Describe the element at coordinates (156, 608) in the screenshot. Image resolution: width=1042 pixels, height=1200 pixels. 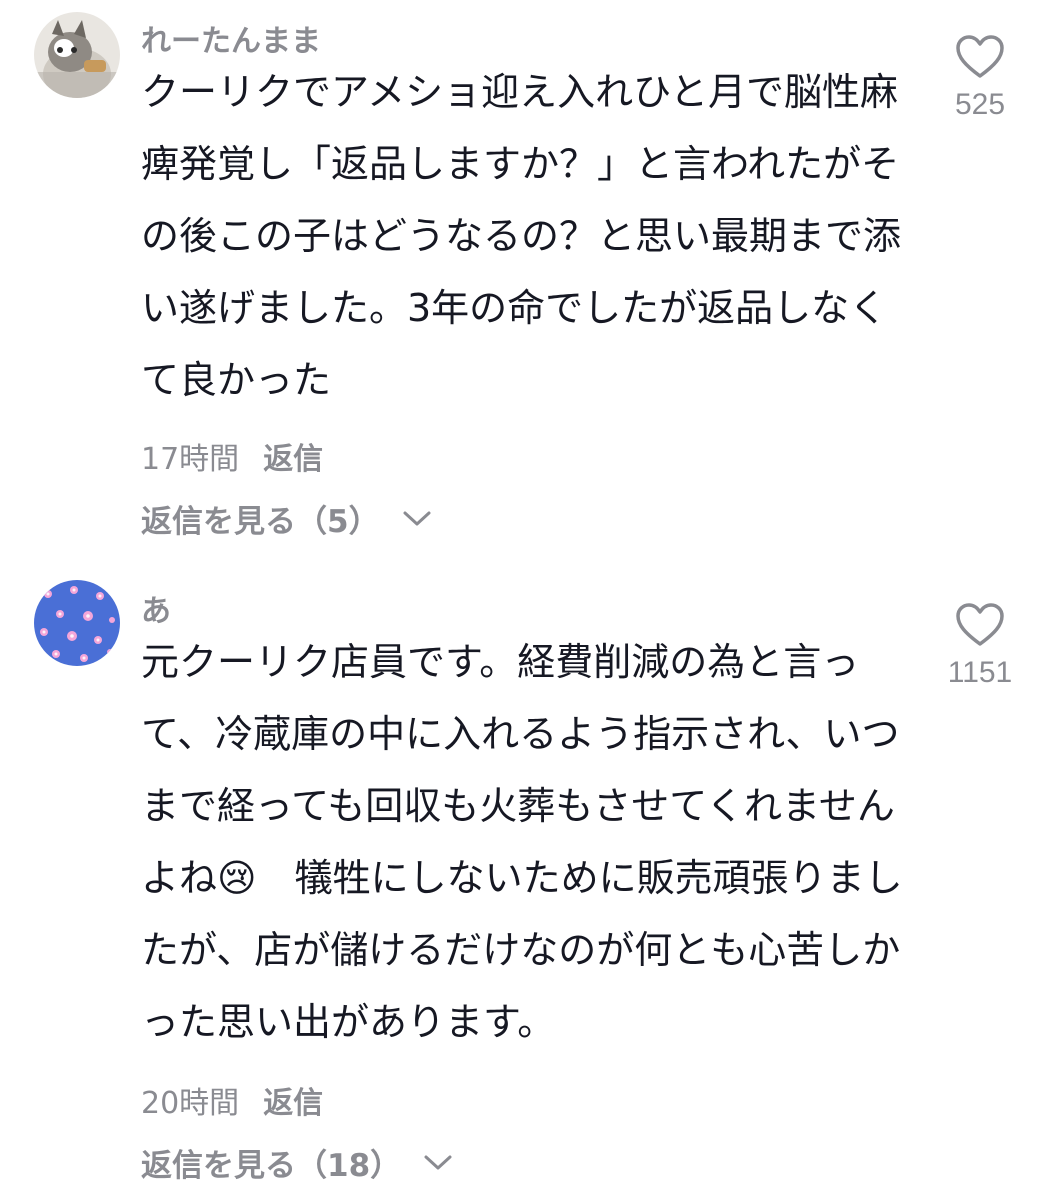
I see `username: あ` at that location.